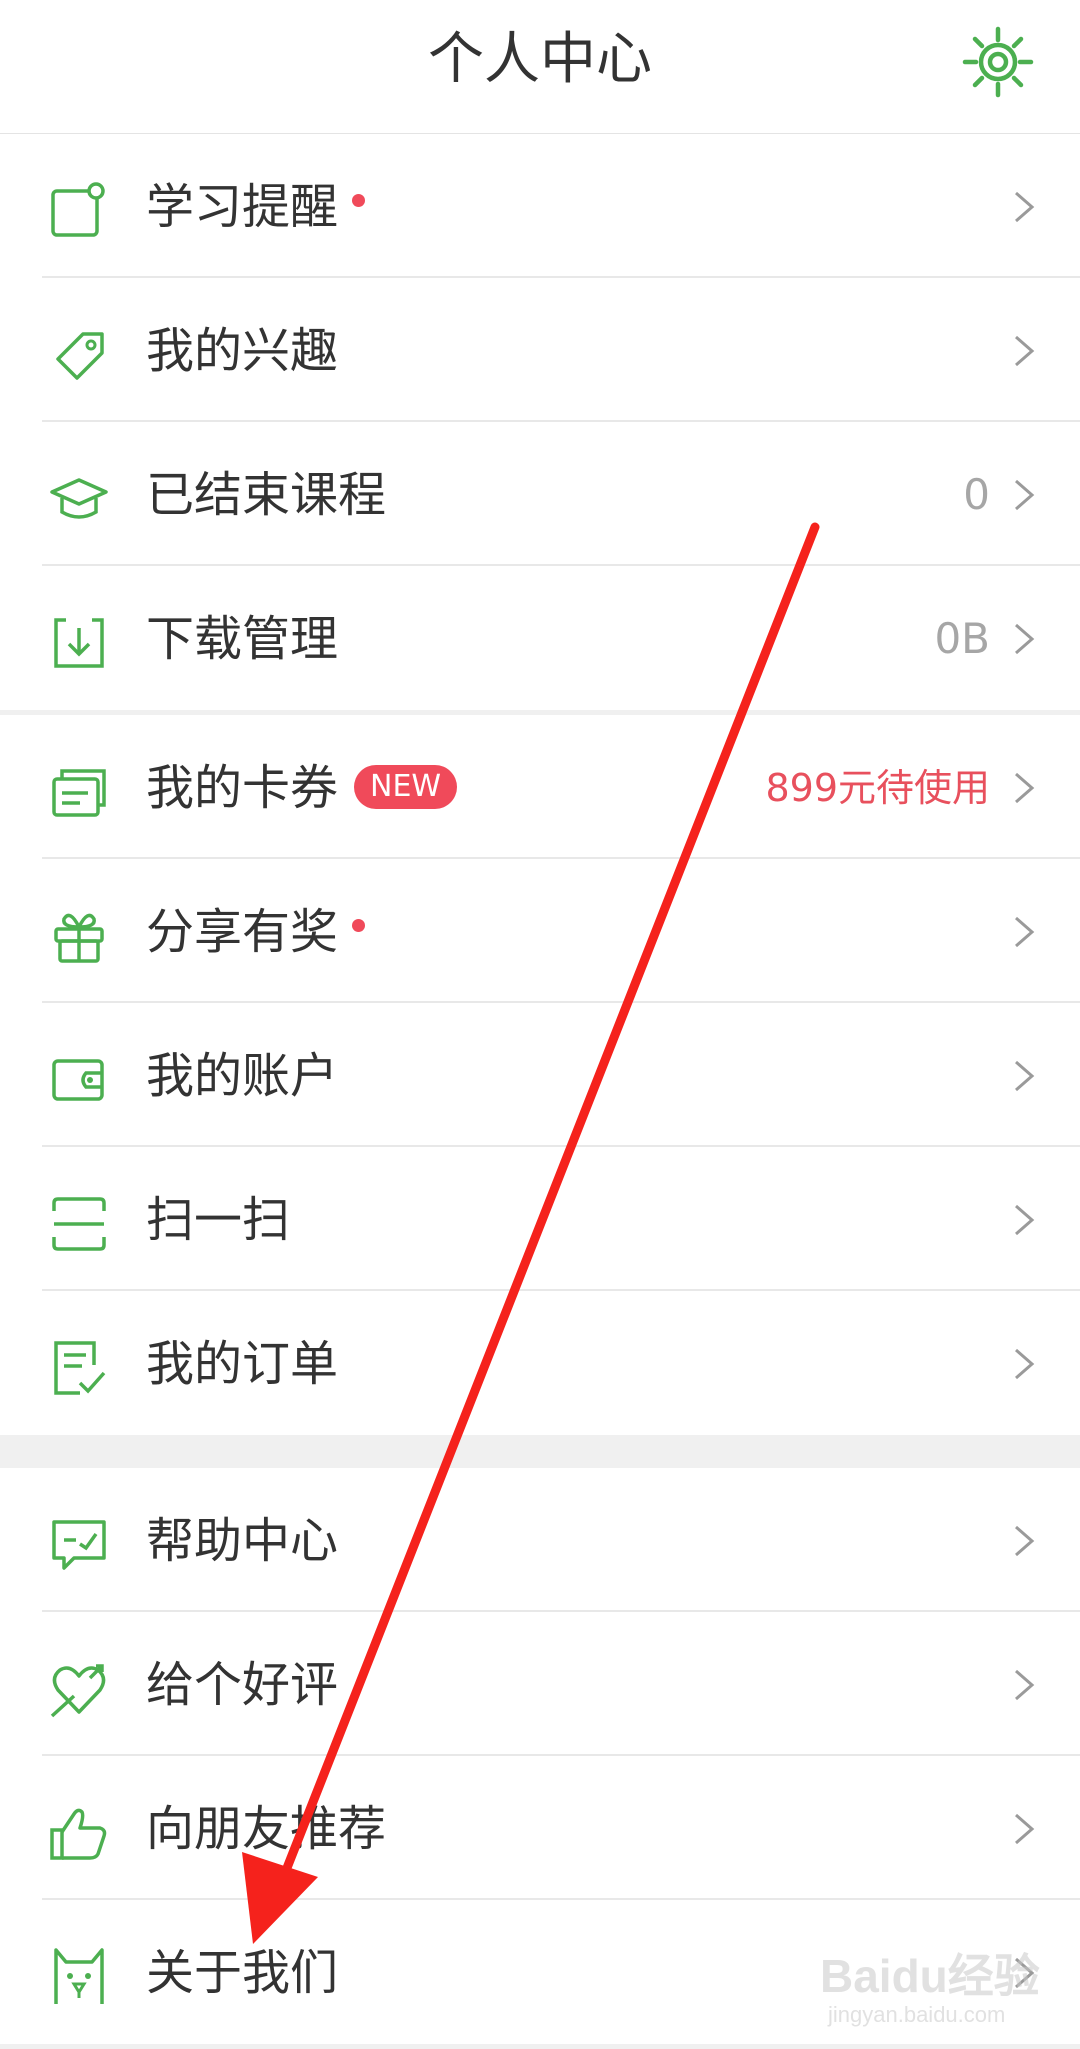 The image size is (1080, 2049). Describe the element at coordinates (917, 2014) in the screenshot. I see `watermark-url: jingyan.baidu.com` at that location.